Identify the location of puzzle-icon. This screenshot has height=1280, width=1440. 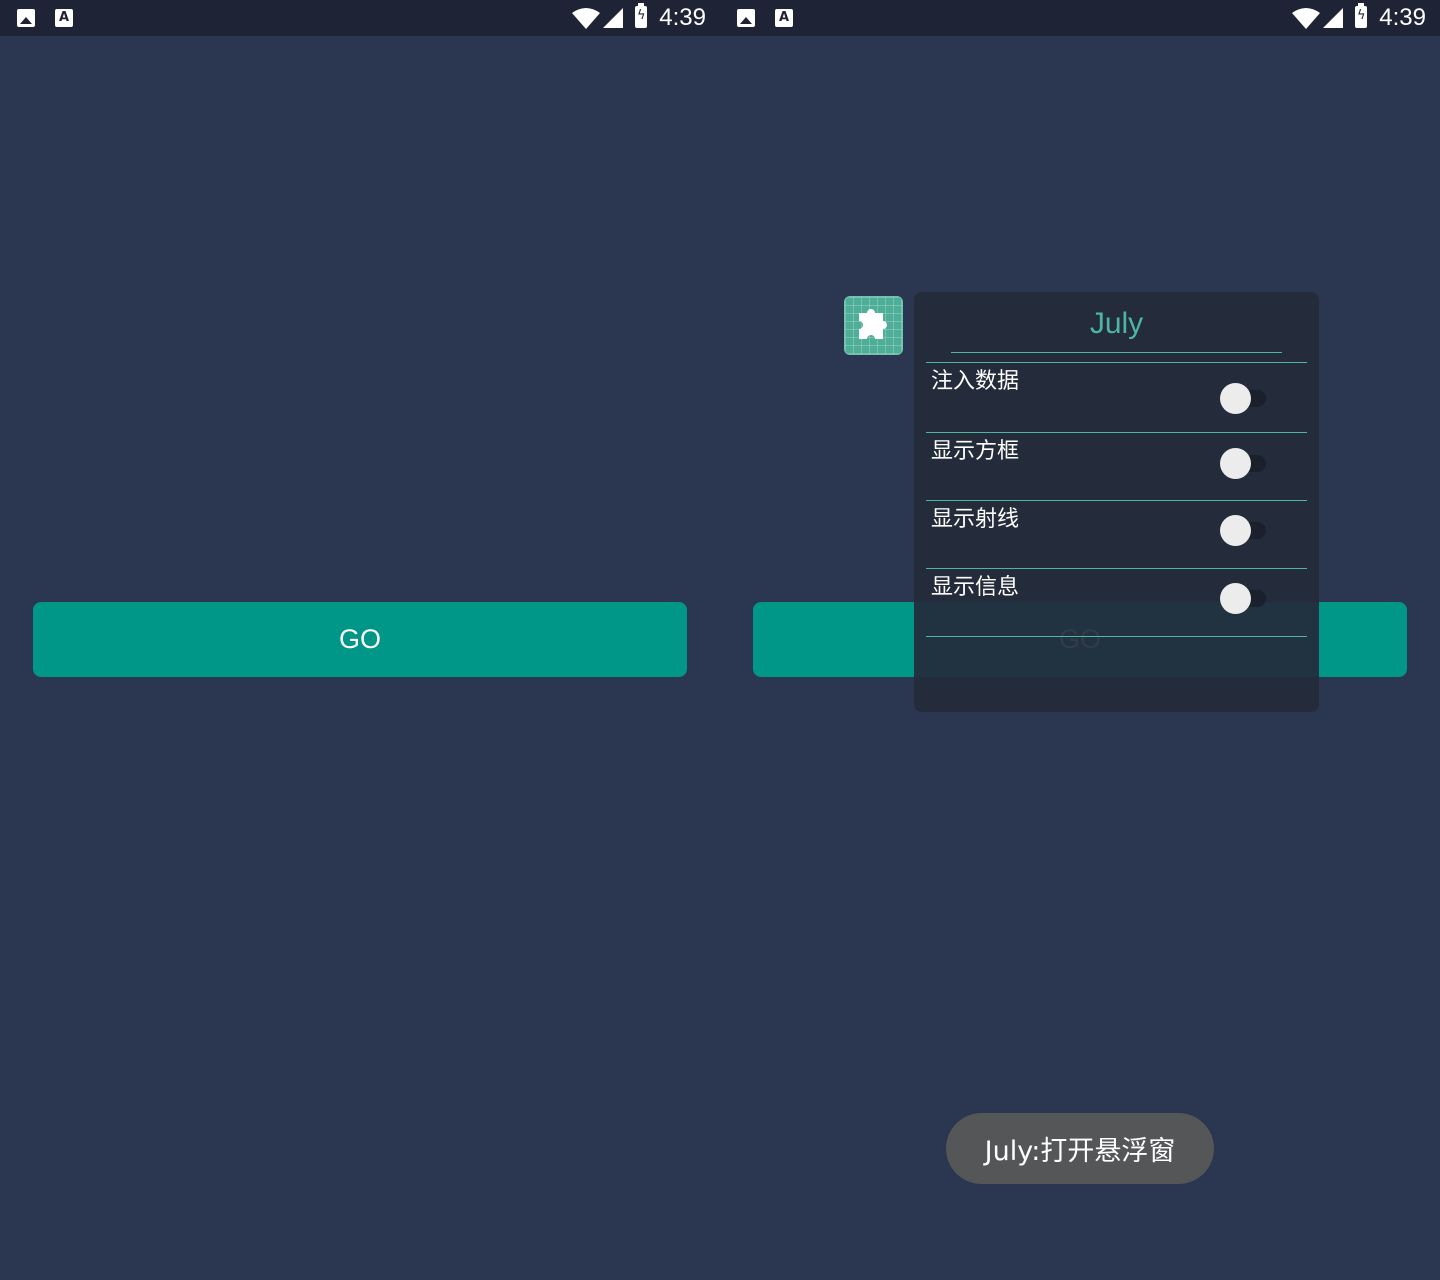
(873, 324).